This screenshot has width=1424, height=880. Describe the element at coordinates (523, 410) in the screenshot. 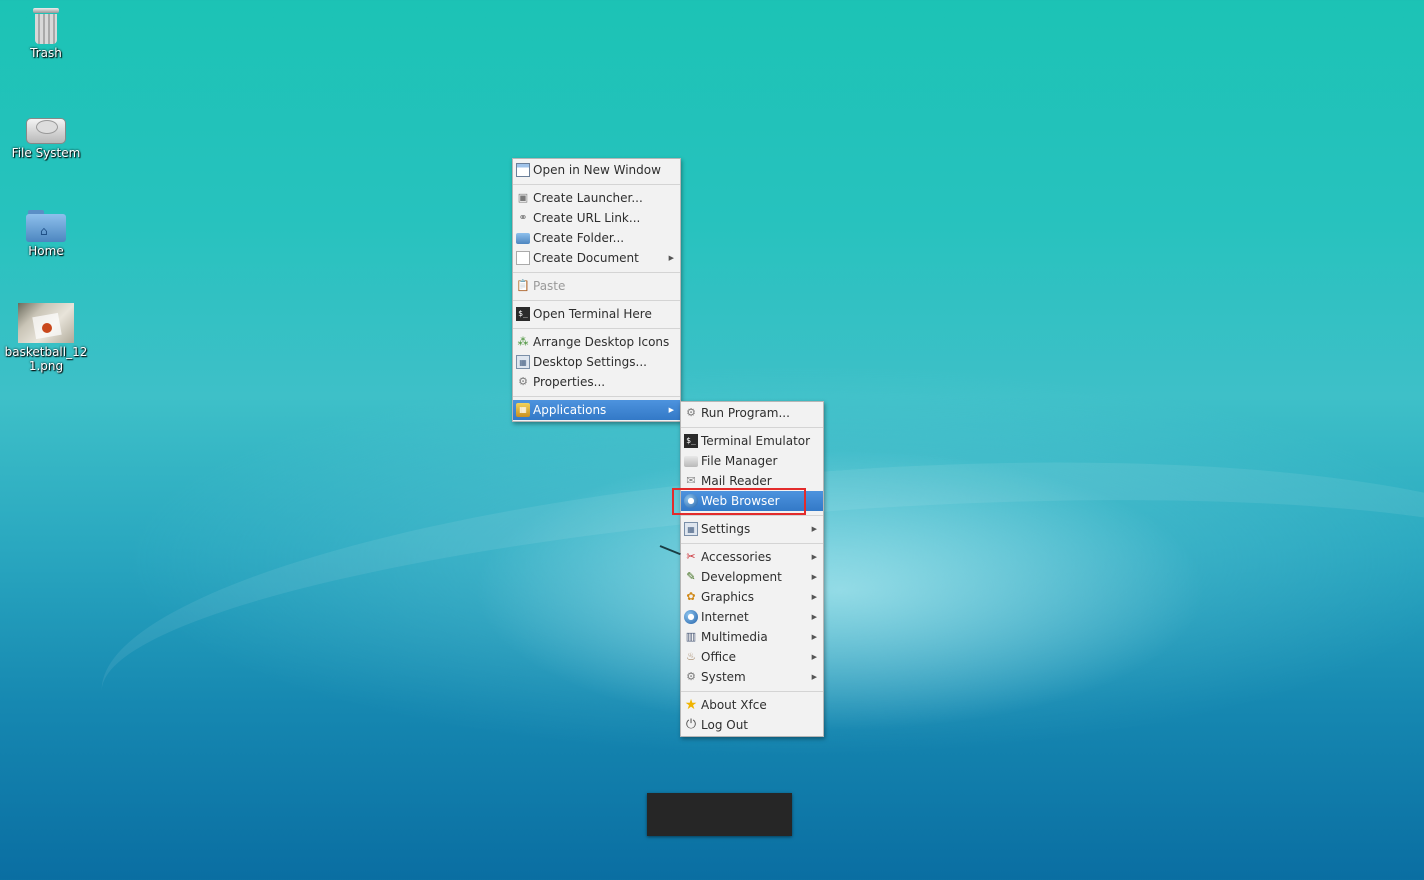

I see `applications-icon: ▦` at that location.